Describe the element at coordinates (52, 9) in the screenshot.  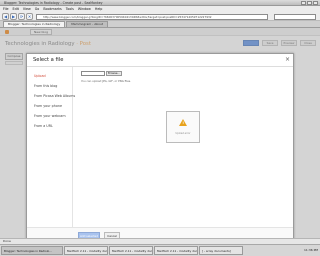
I see `menu-bookmarks: Bookmarks` at that location.